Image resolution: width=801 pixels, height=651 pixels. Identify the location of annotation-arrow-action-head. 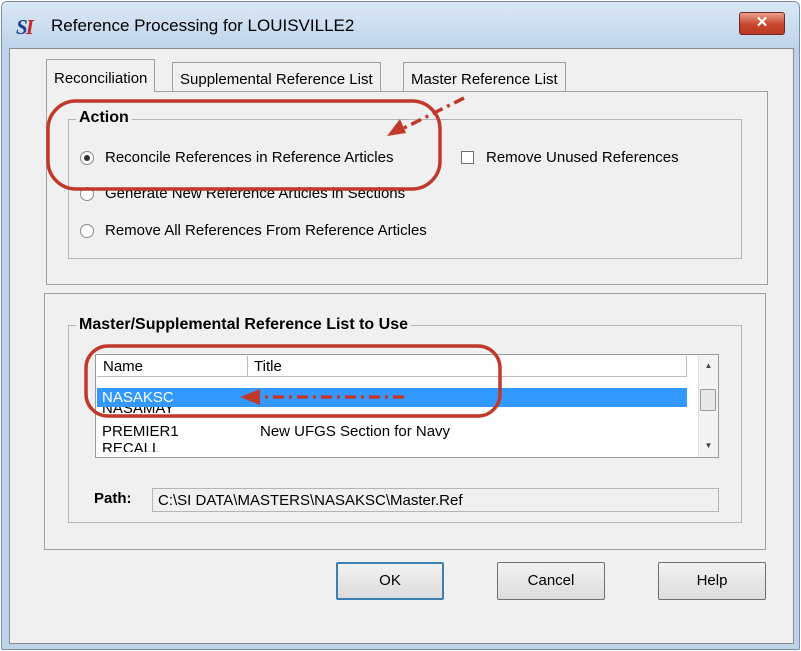
(396, 127).